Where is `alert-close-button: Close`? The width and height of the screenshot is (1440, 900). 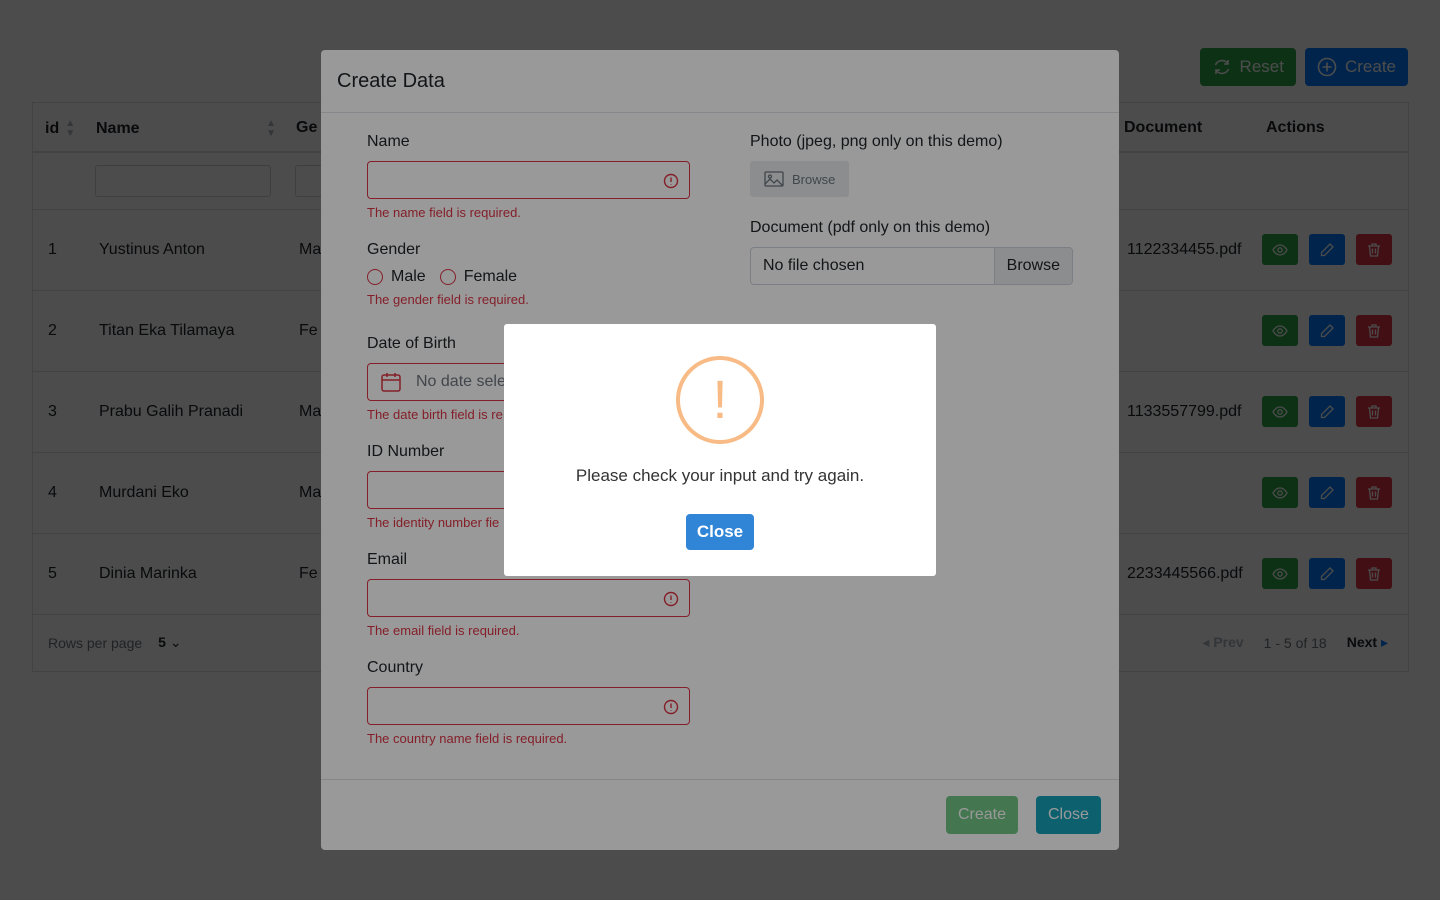 alert-close-button: Close is located at coordinates (720, 532).